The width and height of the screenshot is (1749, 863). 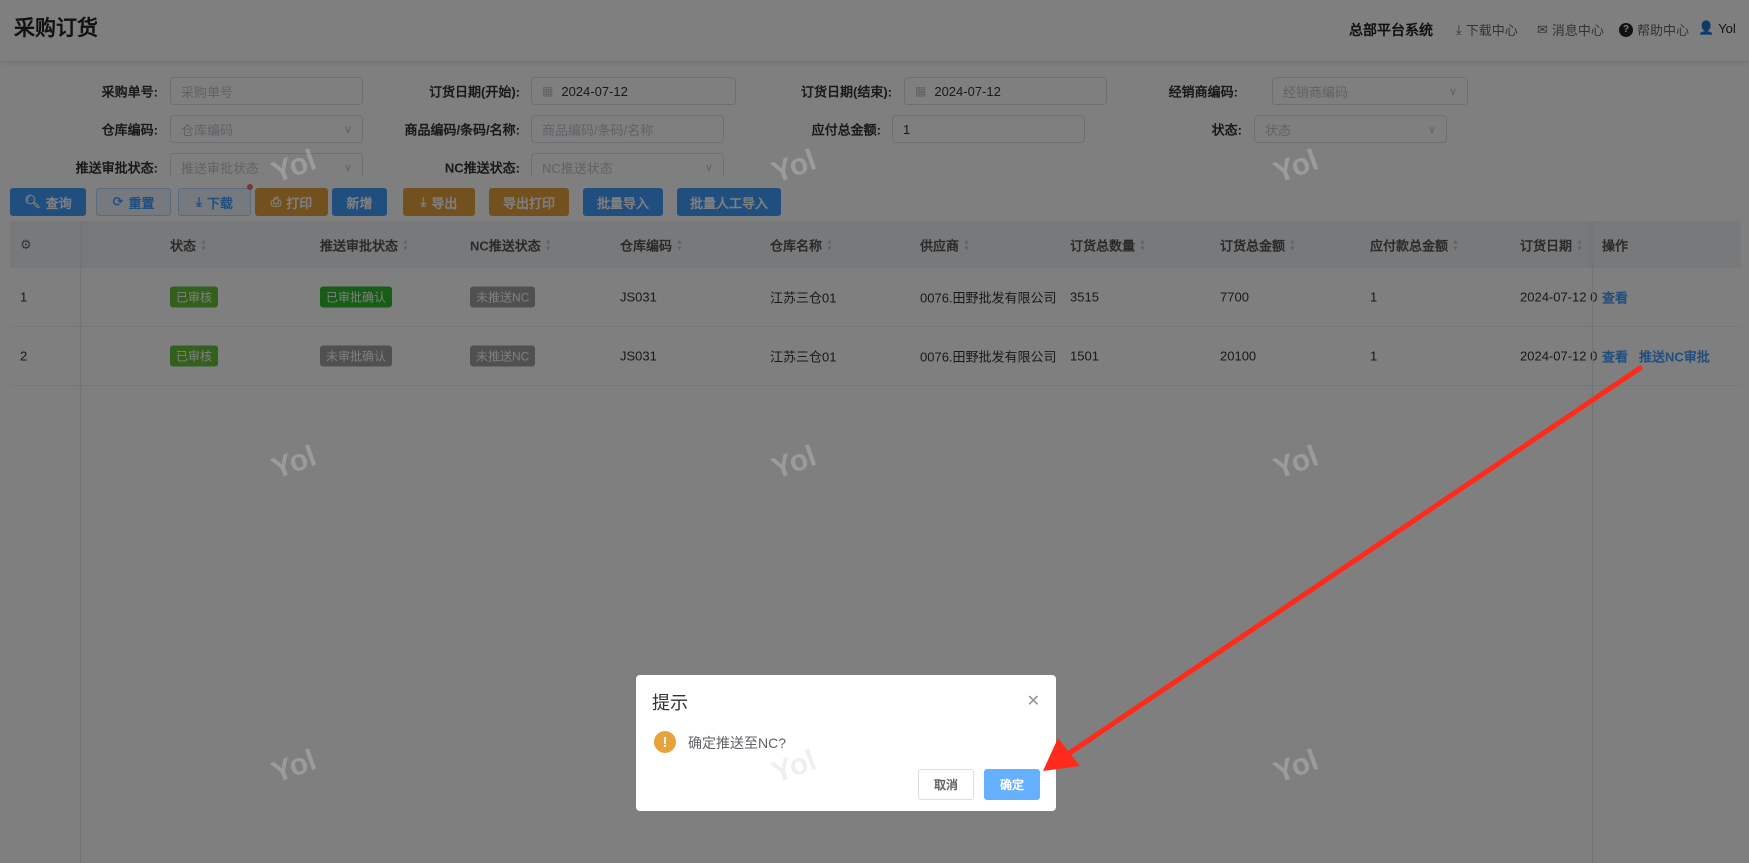 I want to click on close-icon: ✕, so click(x=1033, y=701).